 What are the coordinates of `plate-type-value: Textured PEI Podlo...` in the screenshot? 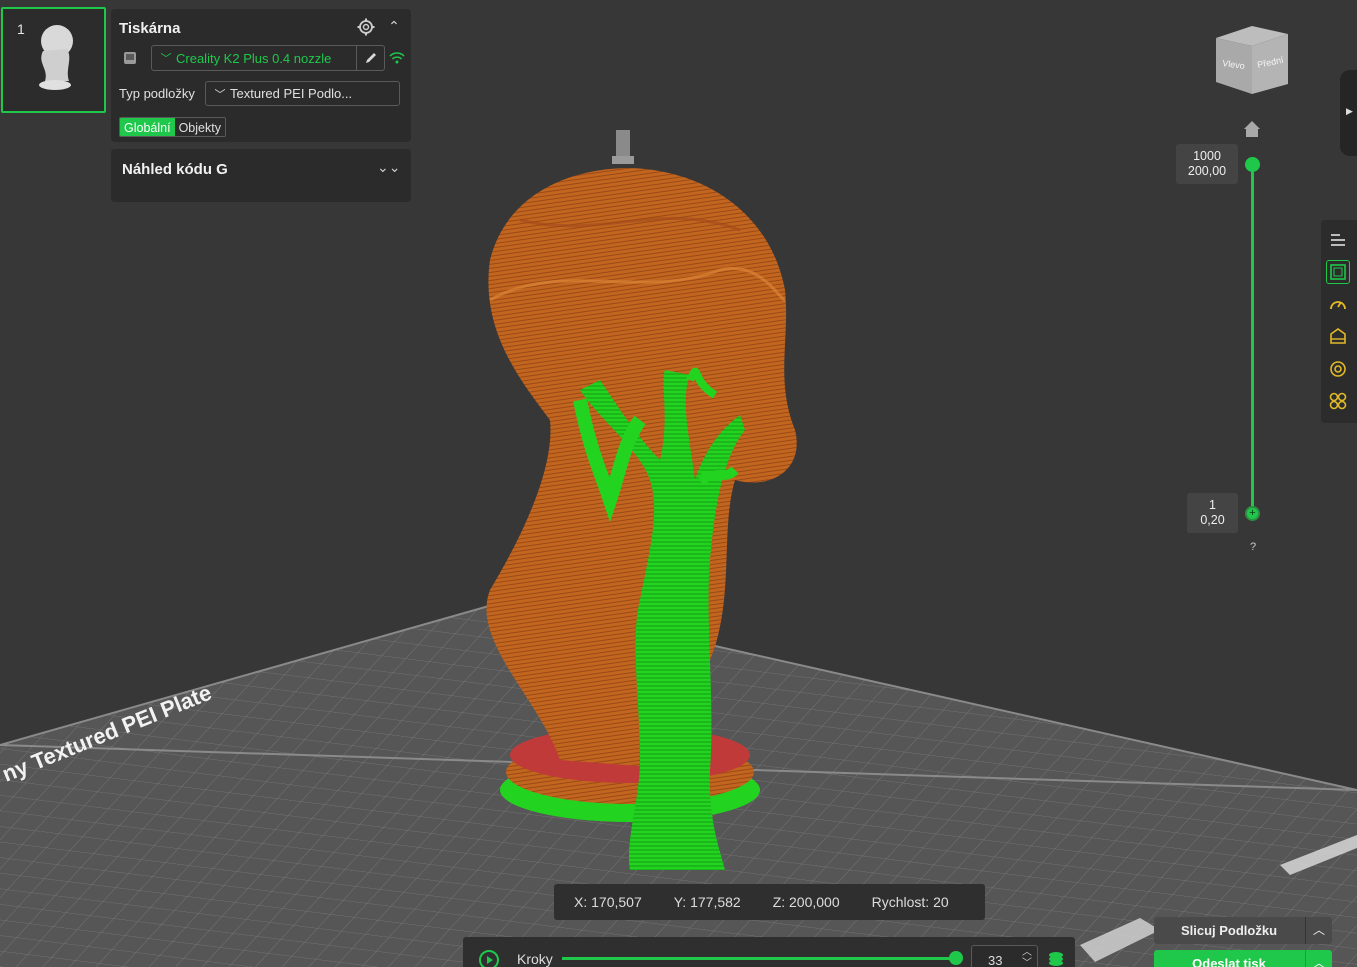 It's located at (291, 93).